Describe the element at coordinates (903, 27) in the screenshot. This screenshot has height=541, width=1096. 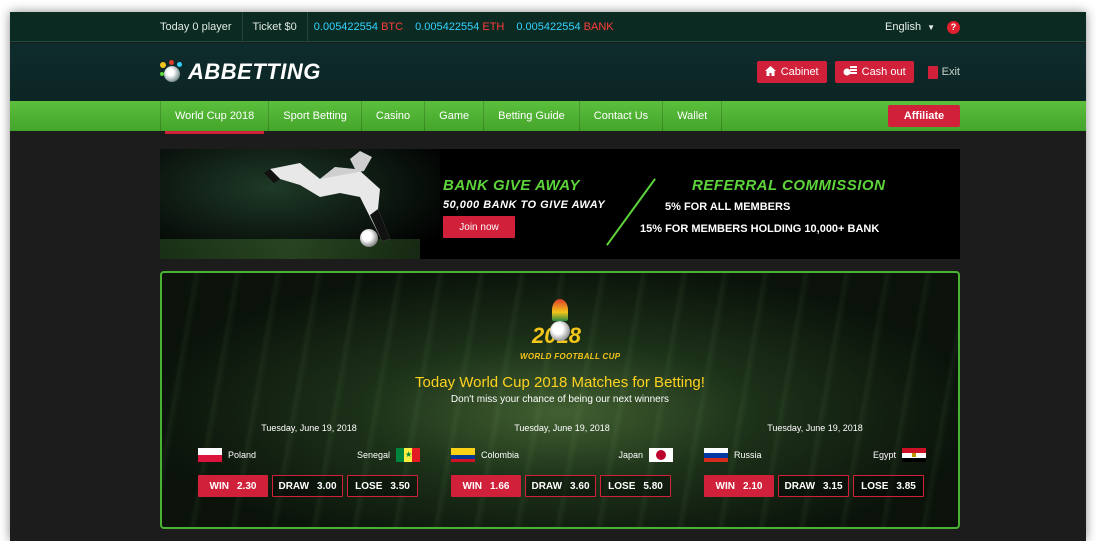
I see `language-label: English` at that location.